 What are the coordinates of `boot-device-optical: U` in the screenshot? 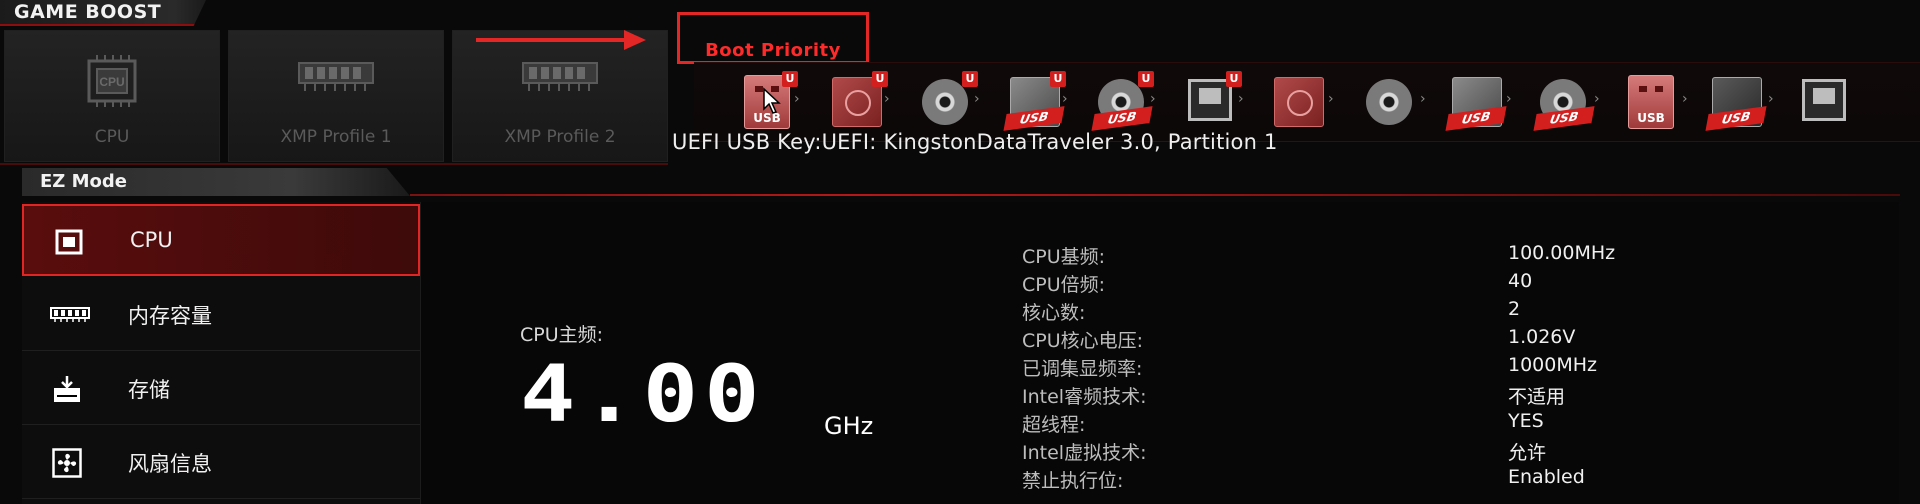 It's located at (949, 99).